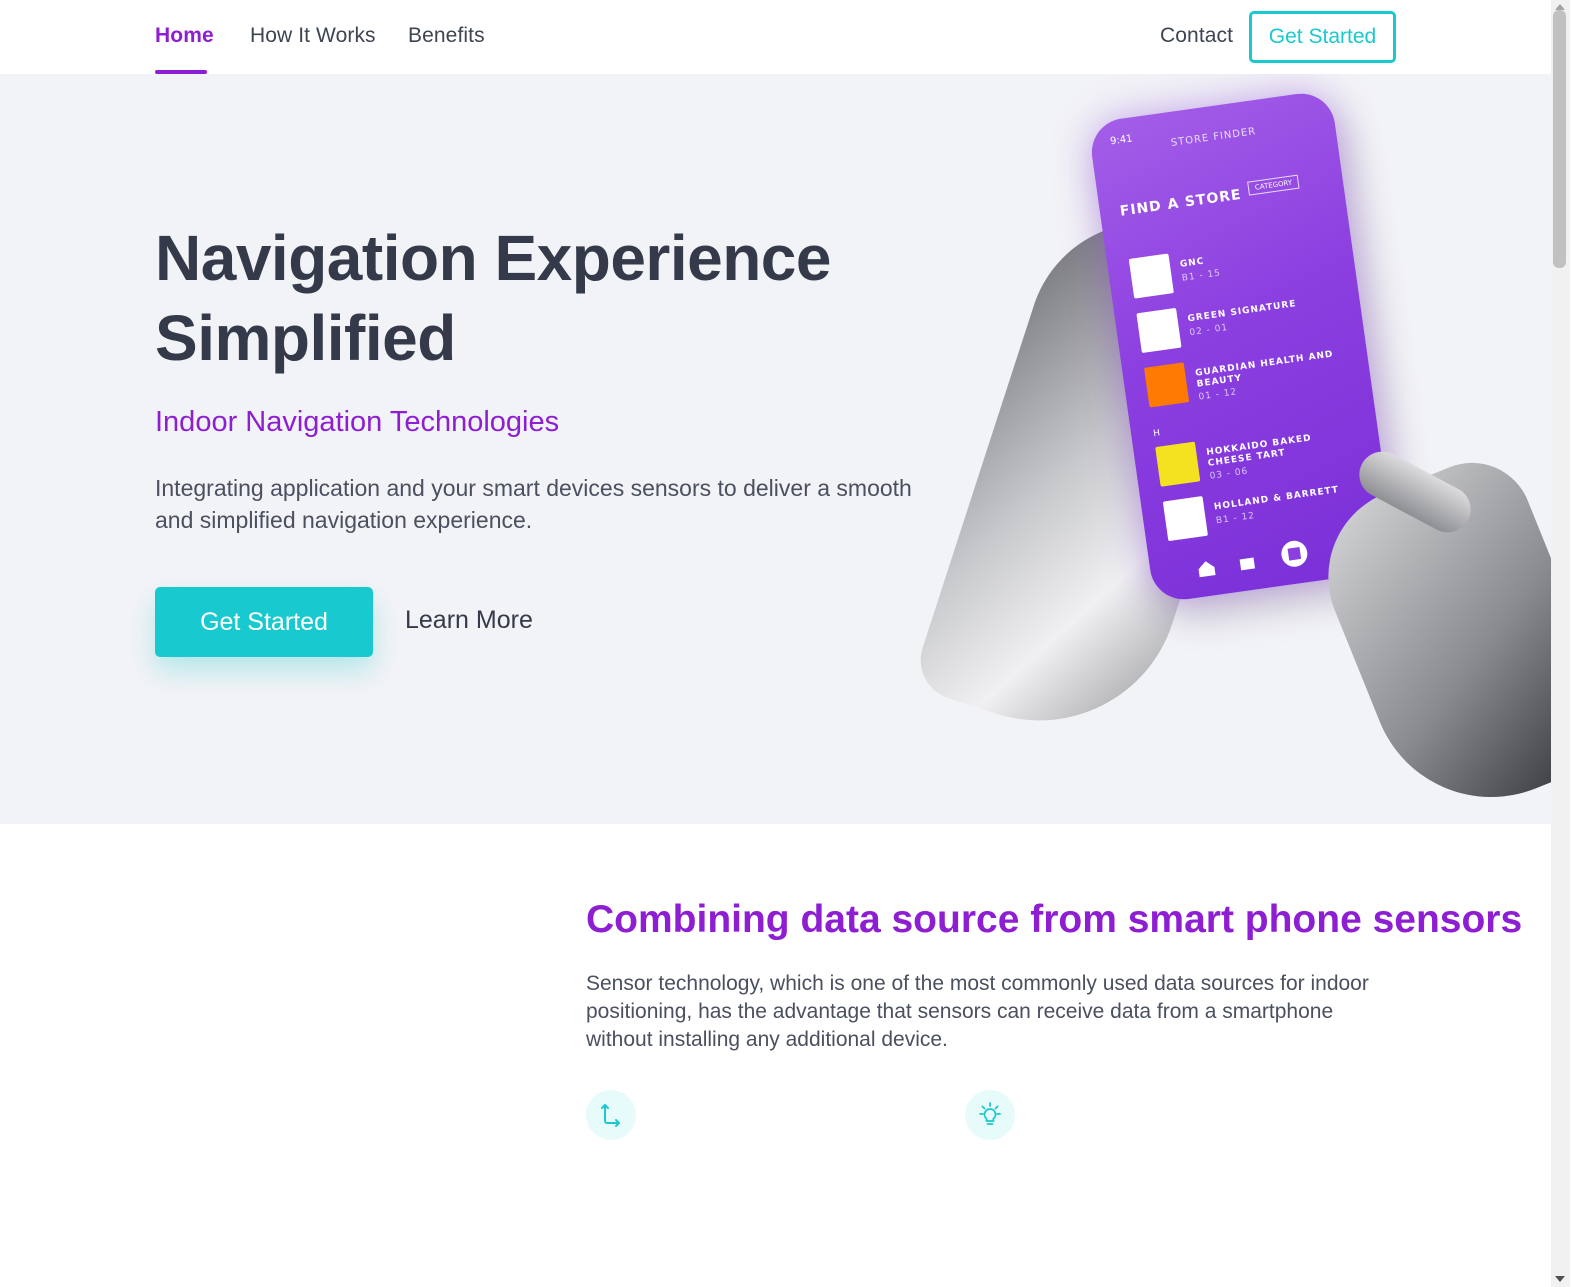 This screenshot has width=1587, height=1287. Describe the element at coordinates (1196, 36) in the screenshot. I see `nav-contact: Contact` at that location.